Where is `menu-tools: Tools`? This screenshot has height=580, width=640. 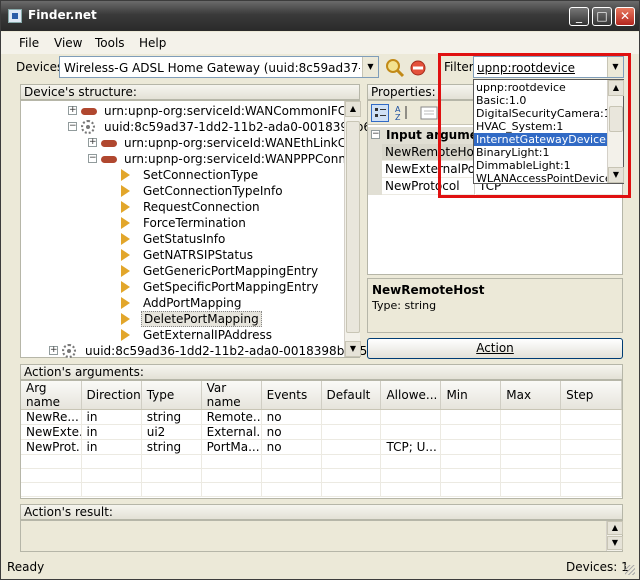 menu-tools: Tools is located at coordinates (110, 43).